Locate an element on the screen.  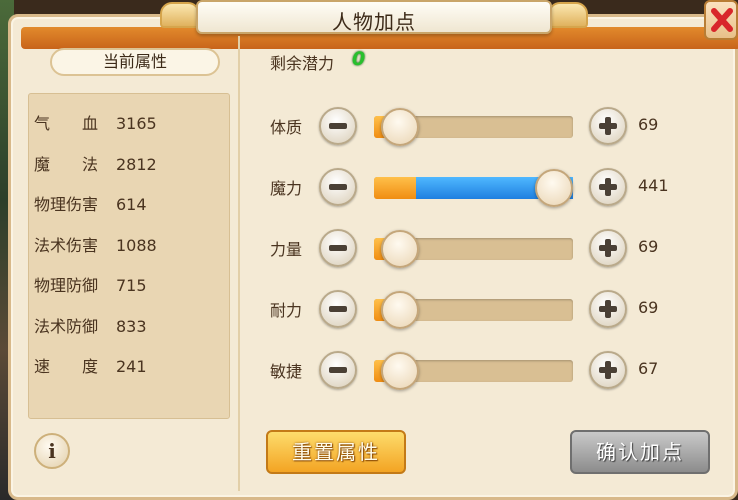
attribute-value: 441 is located at coordinates (653, 185).